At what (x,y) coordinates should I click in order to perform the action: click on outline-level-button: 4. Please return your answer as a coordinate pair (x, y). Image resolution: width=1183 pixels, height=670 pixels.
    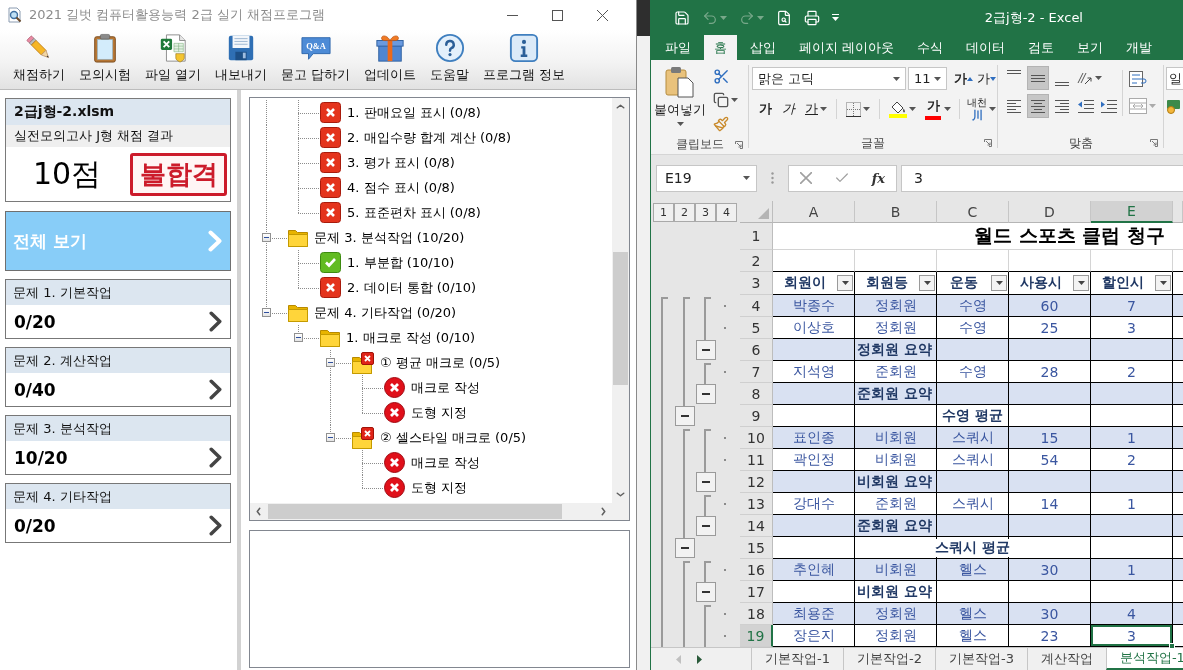
    Looking at the image, I should click on (726, 212).